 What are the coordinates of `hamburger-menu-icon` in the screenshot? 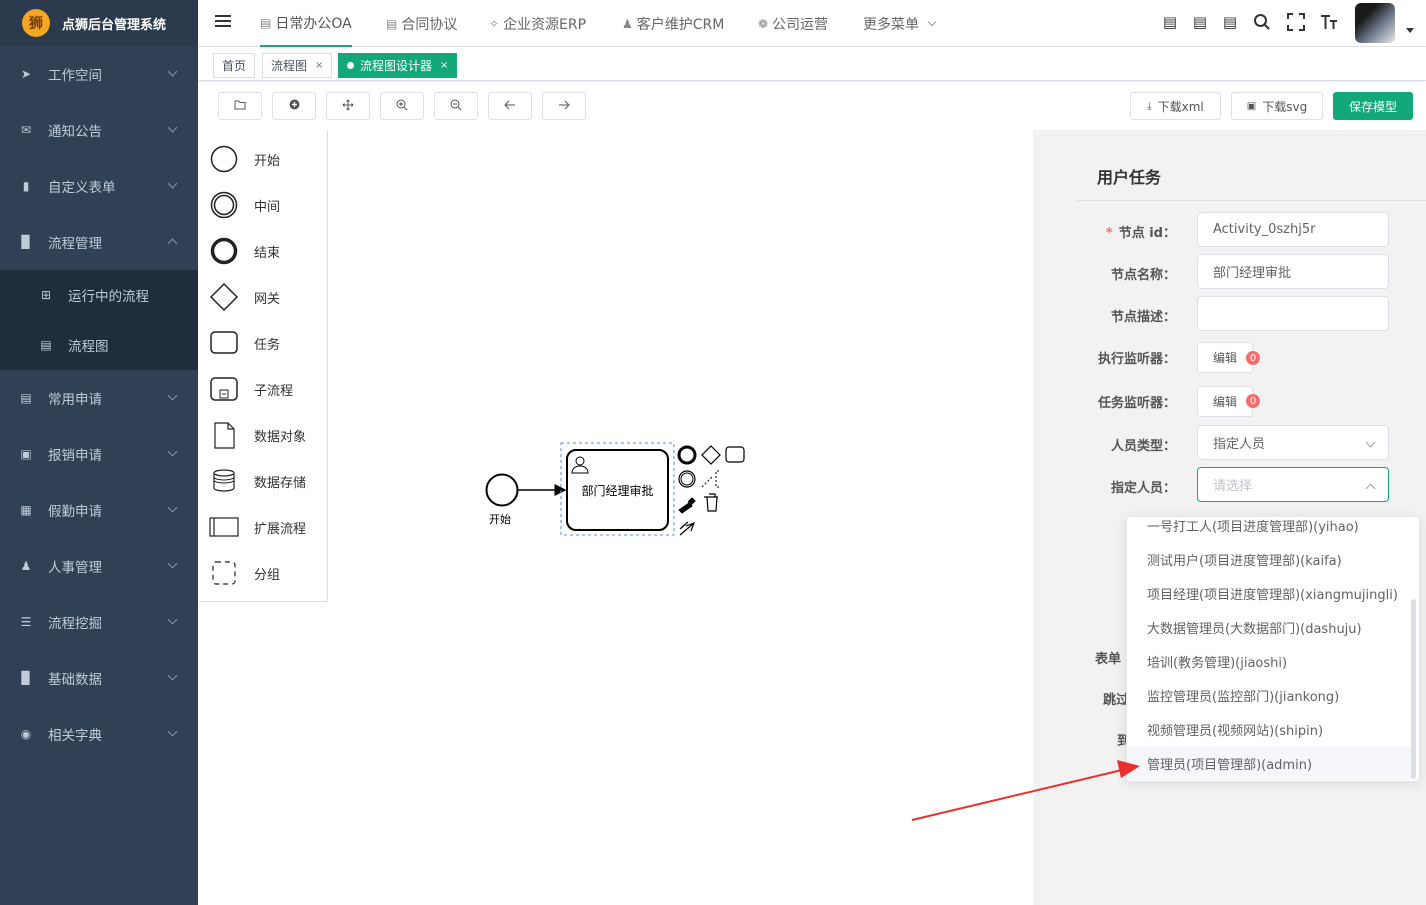 It's located at (223, 22).